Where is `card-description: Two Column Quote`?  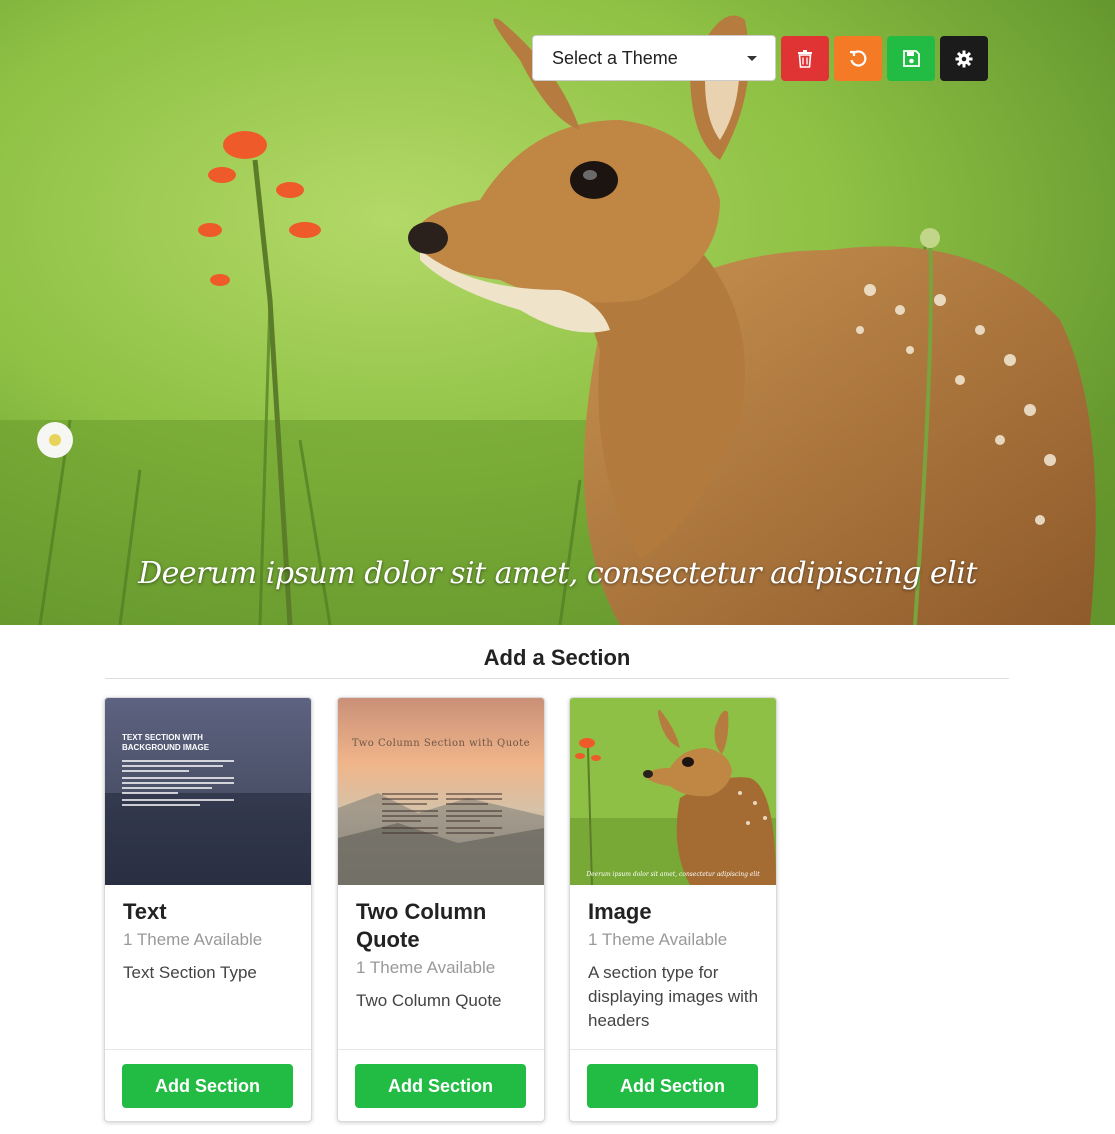 card-description: Two Column Quote is located at coordinates (429, 1000).